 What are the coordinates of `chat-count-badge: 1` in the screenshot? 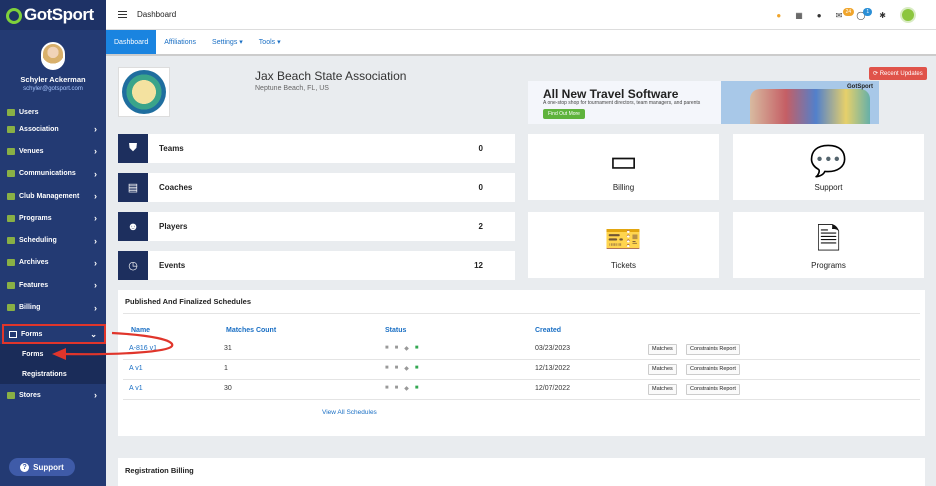 It's located at (868, 11).